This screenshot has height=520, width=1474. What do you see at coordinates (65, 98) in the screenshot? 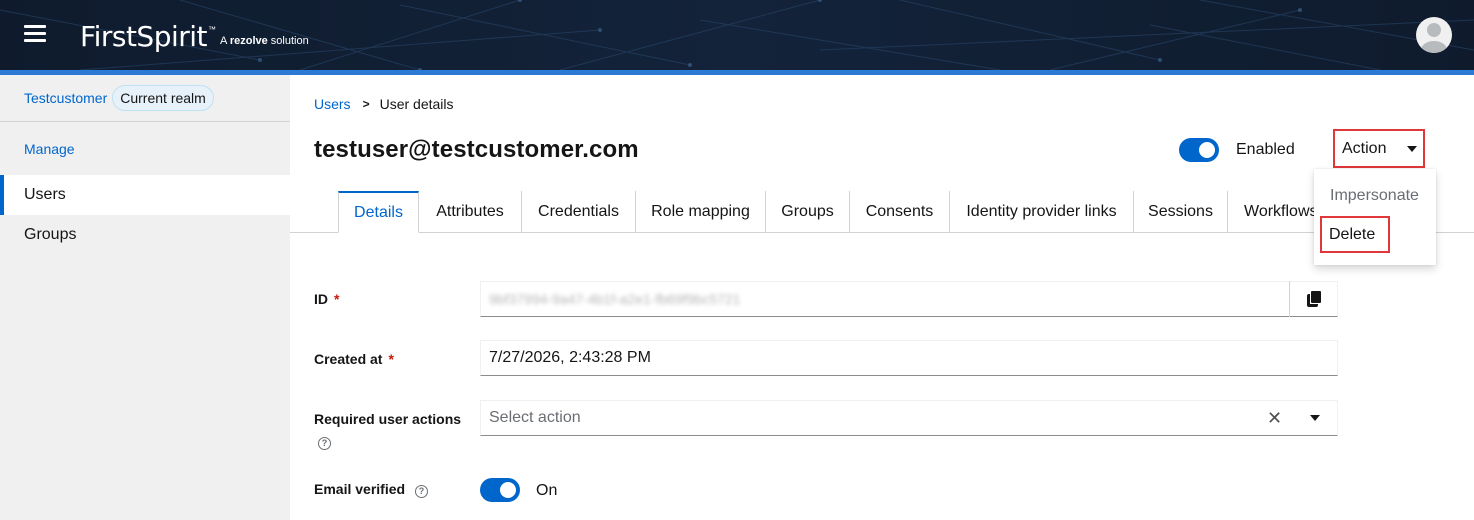
I see `realm-name: Testcustomer` at bounding box center [65, 98].